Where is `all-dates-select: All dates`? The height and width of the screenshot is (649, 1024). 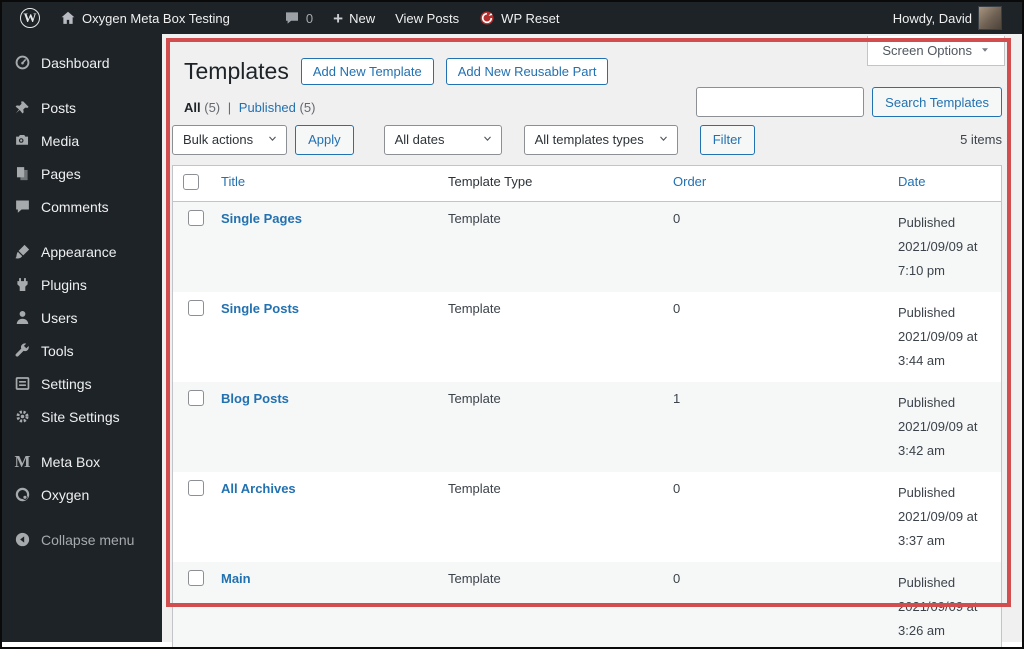 all-dates-select: All dates is located at coordinates (442, 139).